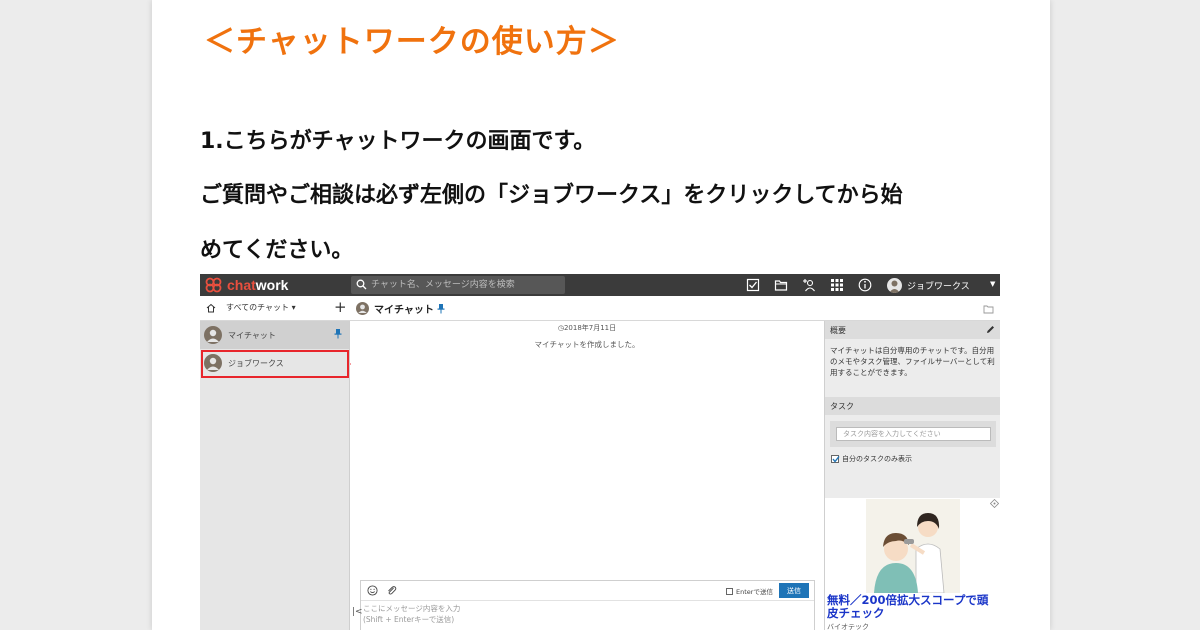 This screenshot has width=1200, height=630. I want to click on composer-toolbar: Enterで送信 送信, so click(587, 591).